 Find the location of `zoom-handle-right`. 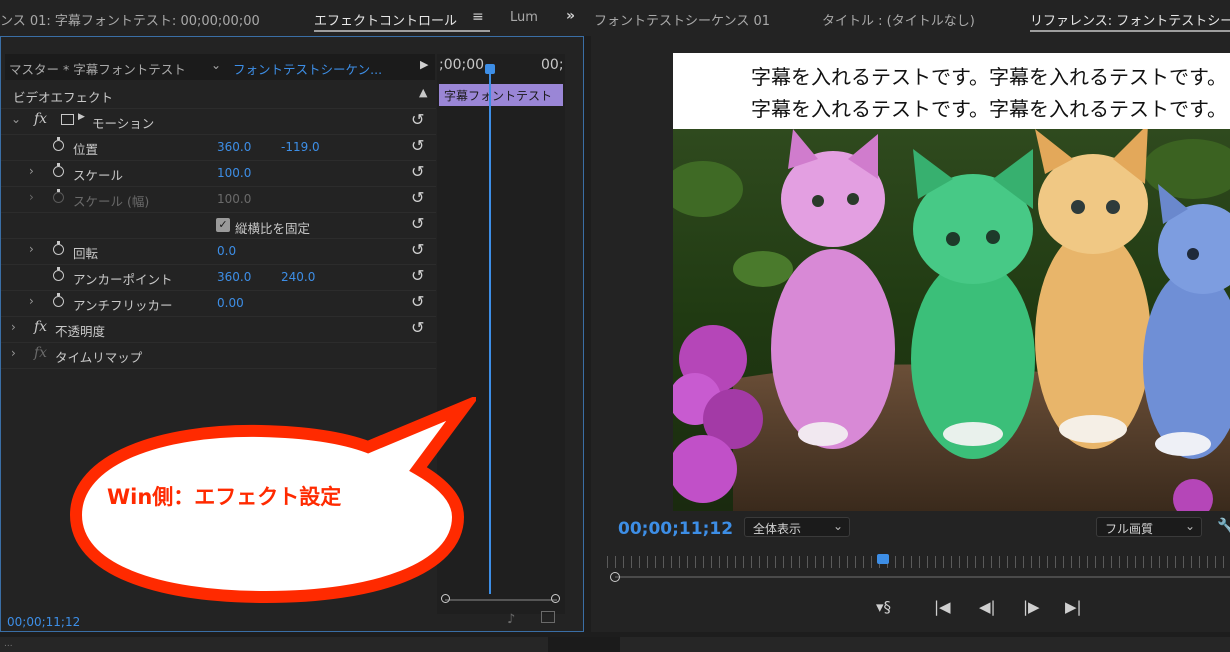

zoom-handle-right is located at coordinates (555, 598).